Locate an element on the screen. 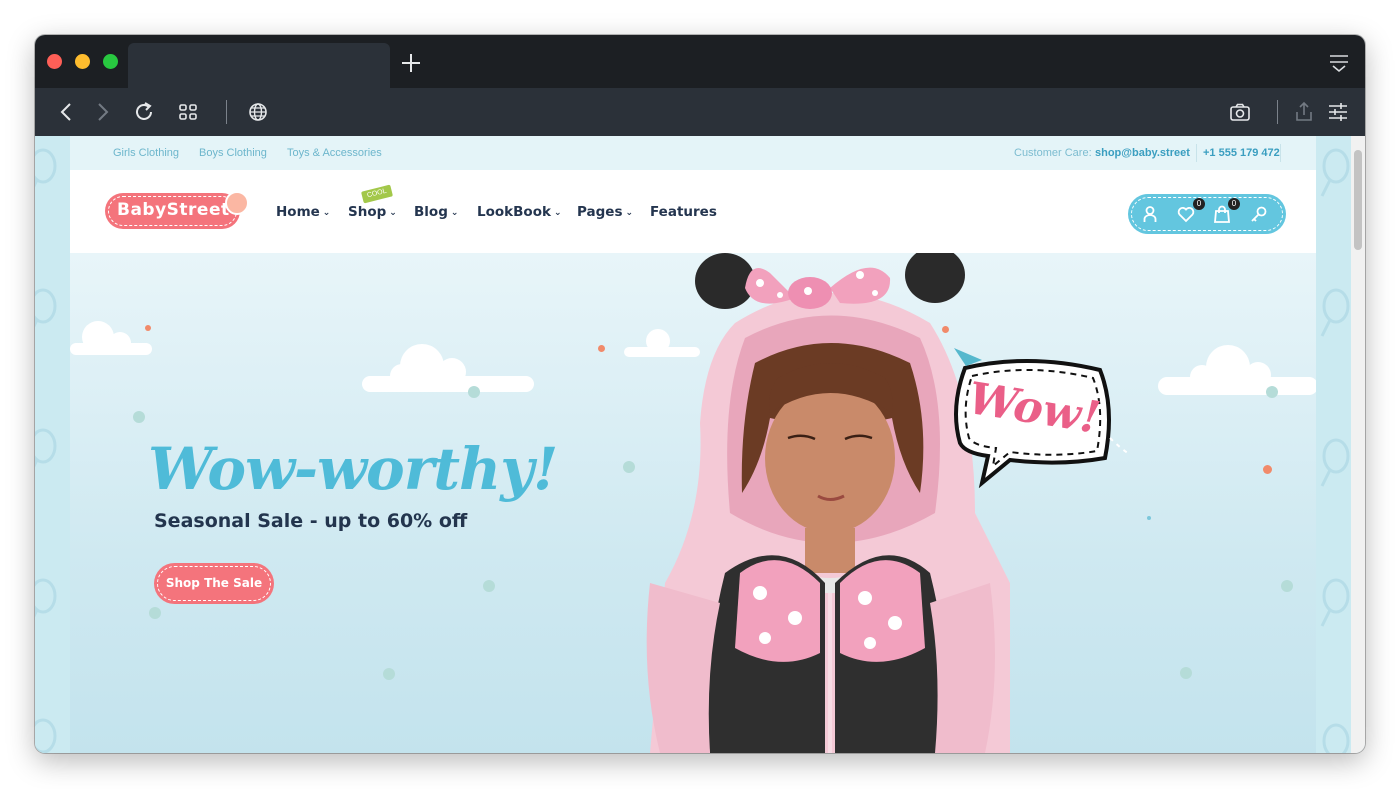 The width and height of the screenshot is (1400, 789). browser-tab-active is located at coordinates (259, 65).